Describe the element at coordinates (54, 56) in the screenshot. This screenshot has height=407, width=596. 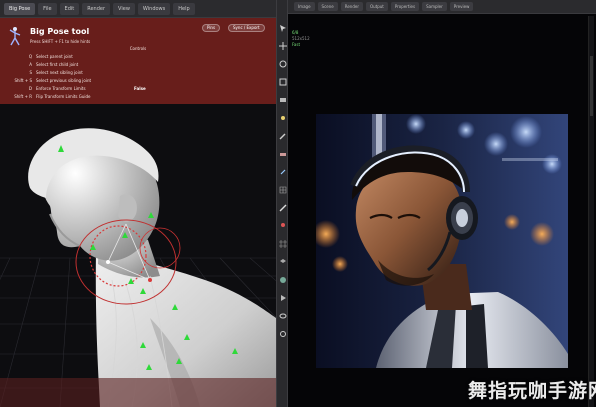
I see `control-description: Select parent joint` at that location.